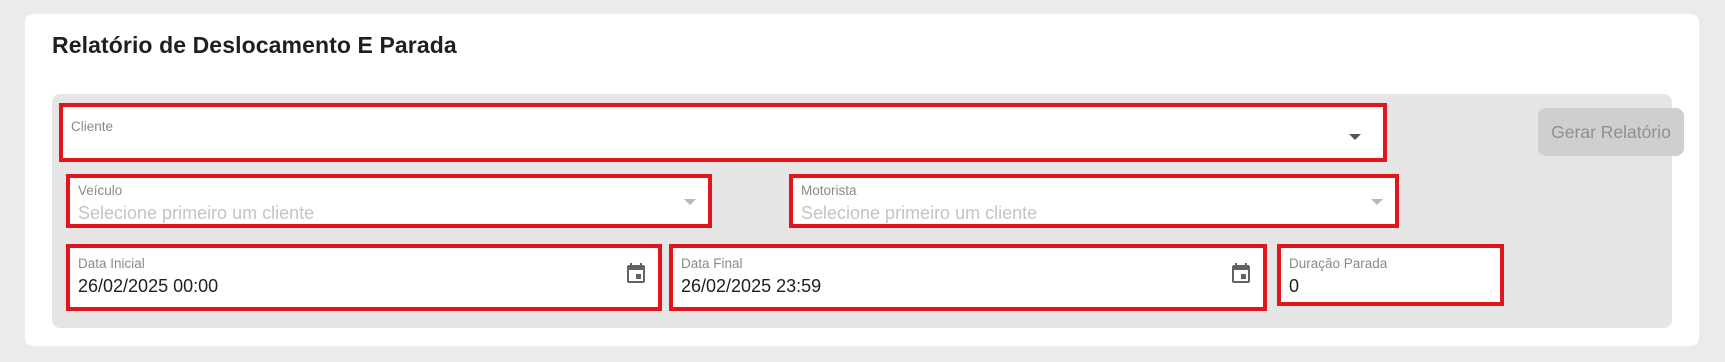  Describe the element at coordinates (1294, 286) in the screenshot. I see `duracao-parada-value: 0` at that location.